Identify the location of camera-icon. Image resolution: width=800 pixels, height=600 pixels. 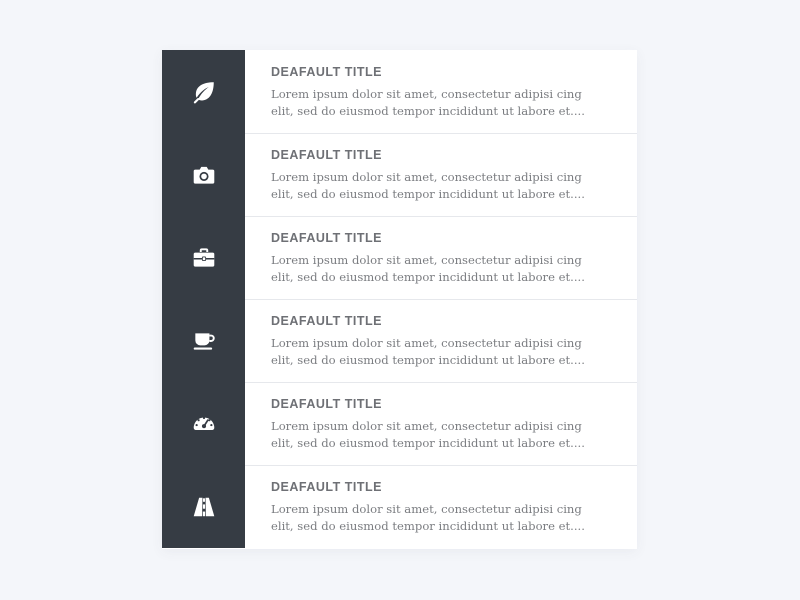
(203, 175).